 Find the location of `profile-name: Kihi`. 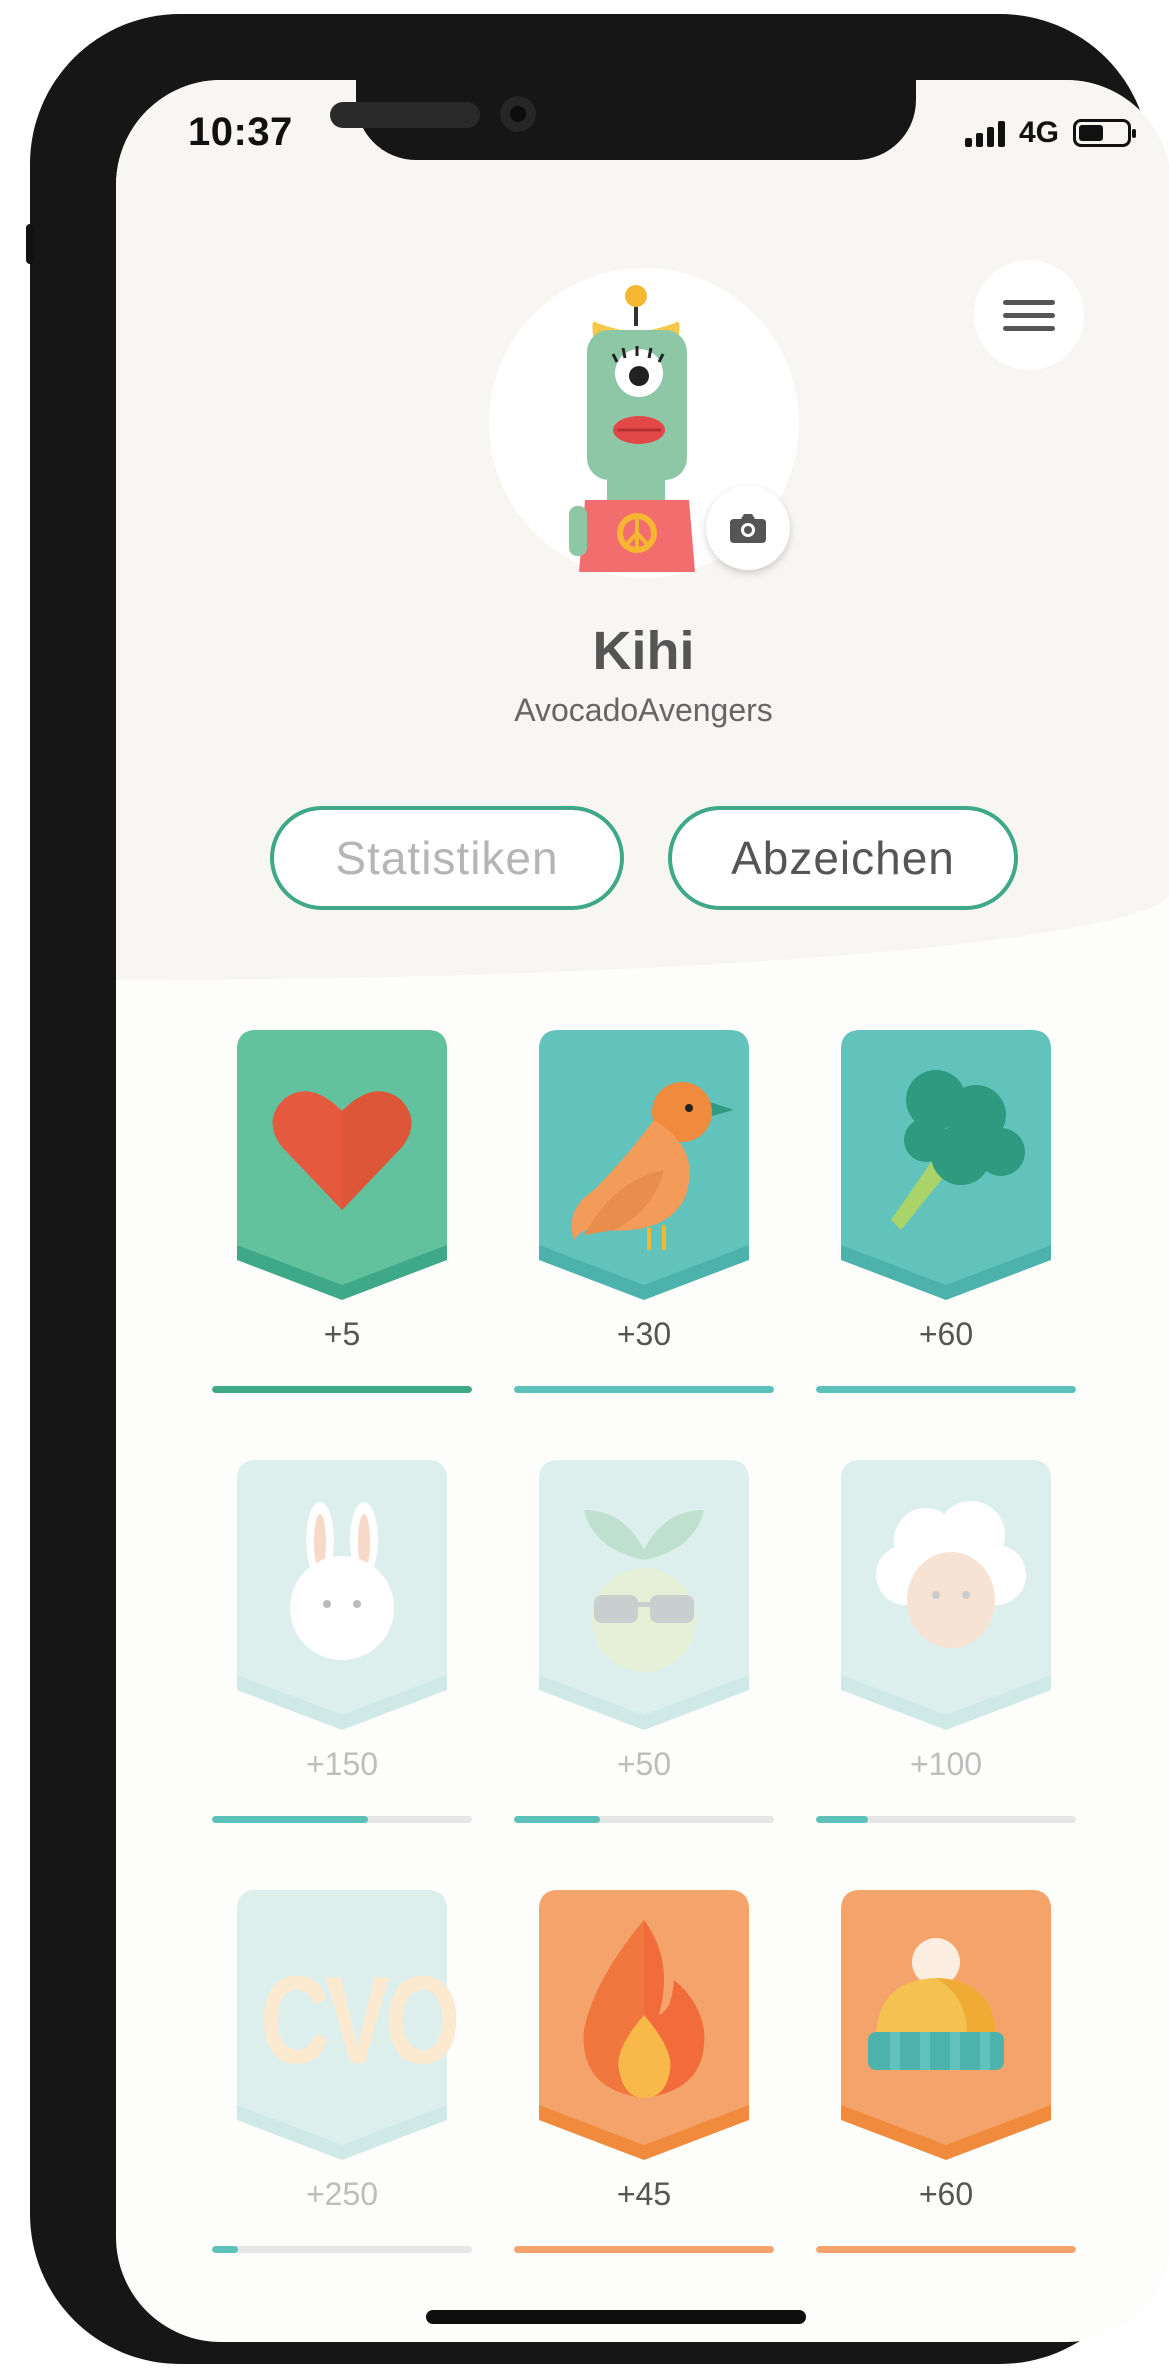

profile-name: Kihi is located at coordinates (643, 651).